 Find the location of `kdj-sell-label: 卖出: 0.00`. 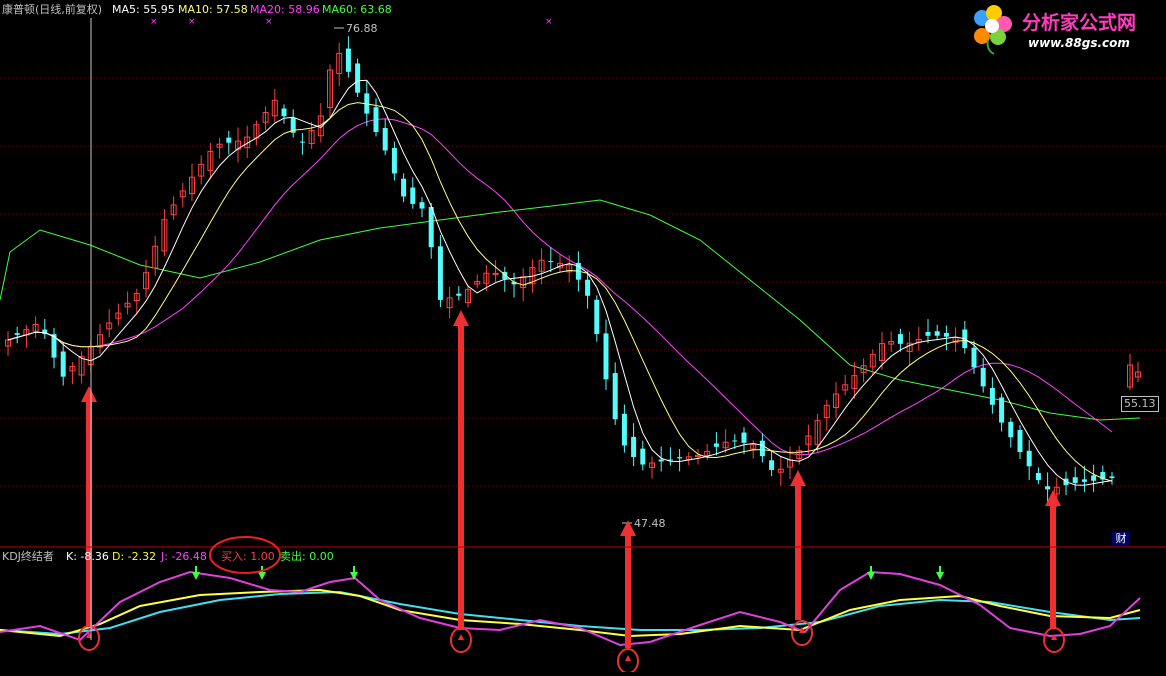

kdj-sell-label: 卖出: 0.00 is located at coordinates (307, 556).